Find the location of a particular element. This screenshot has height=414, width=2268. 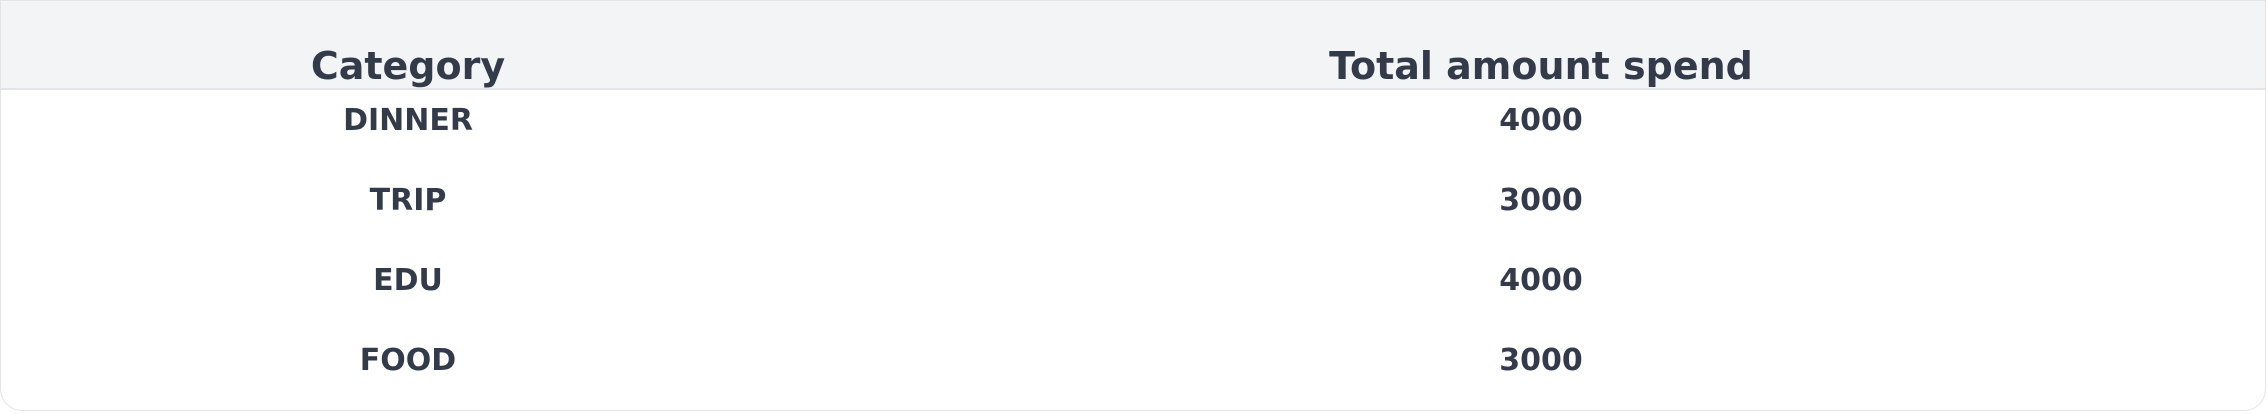

column-header-amount: Total amount spend is located at coordinates (1540, 45).